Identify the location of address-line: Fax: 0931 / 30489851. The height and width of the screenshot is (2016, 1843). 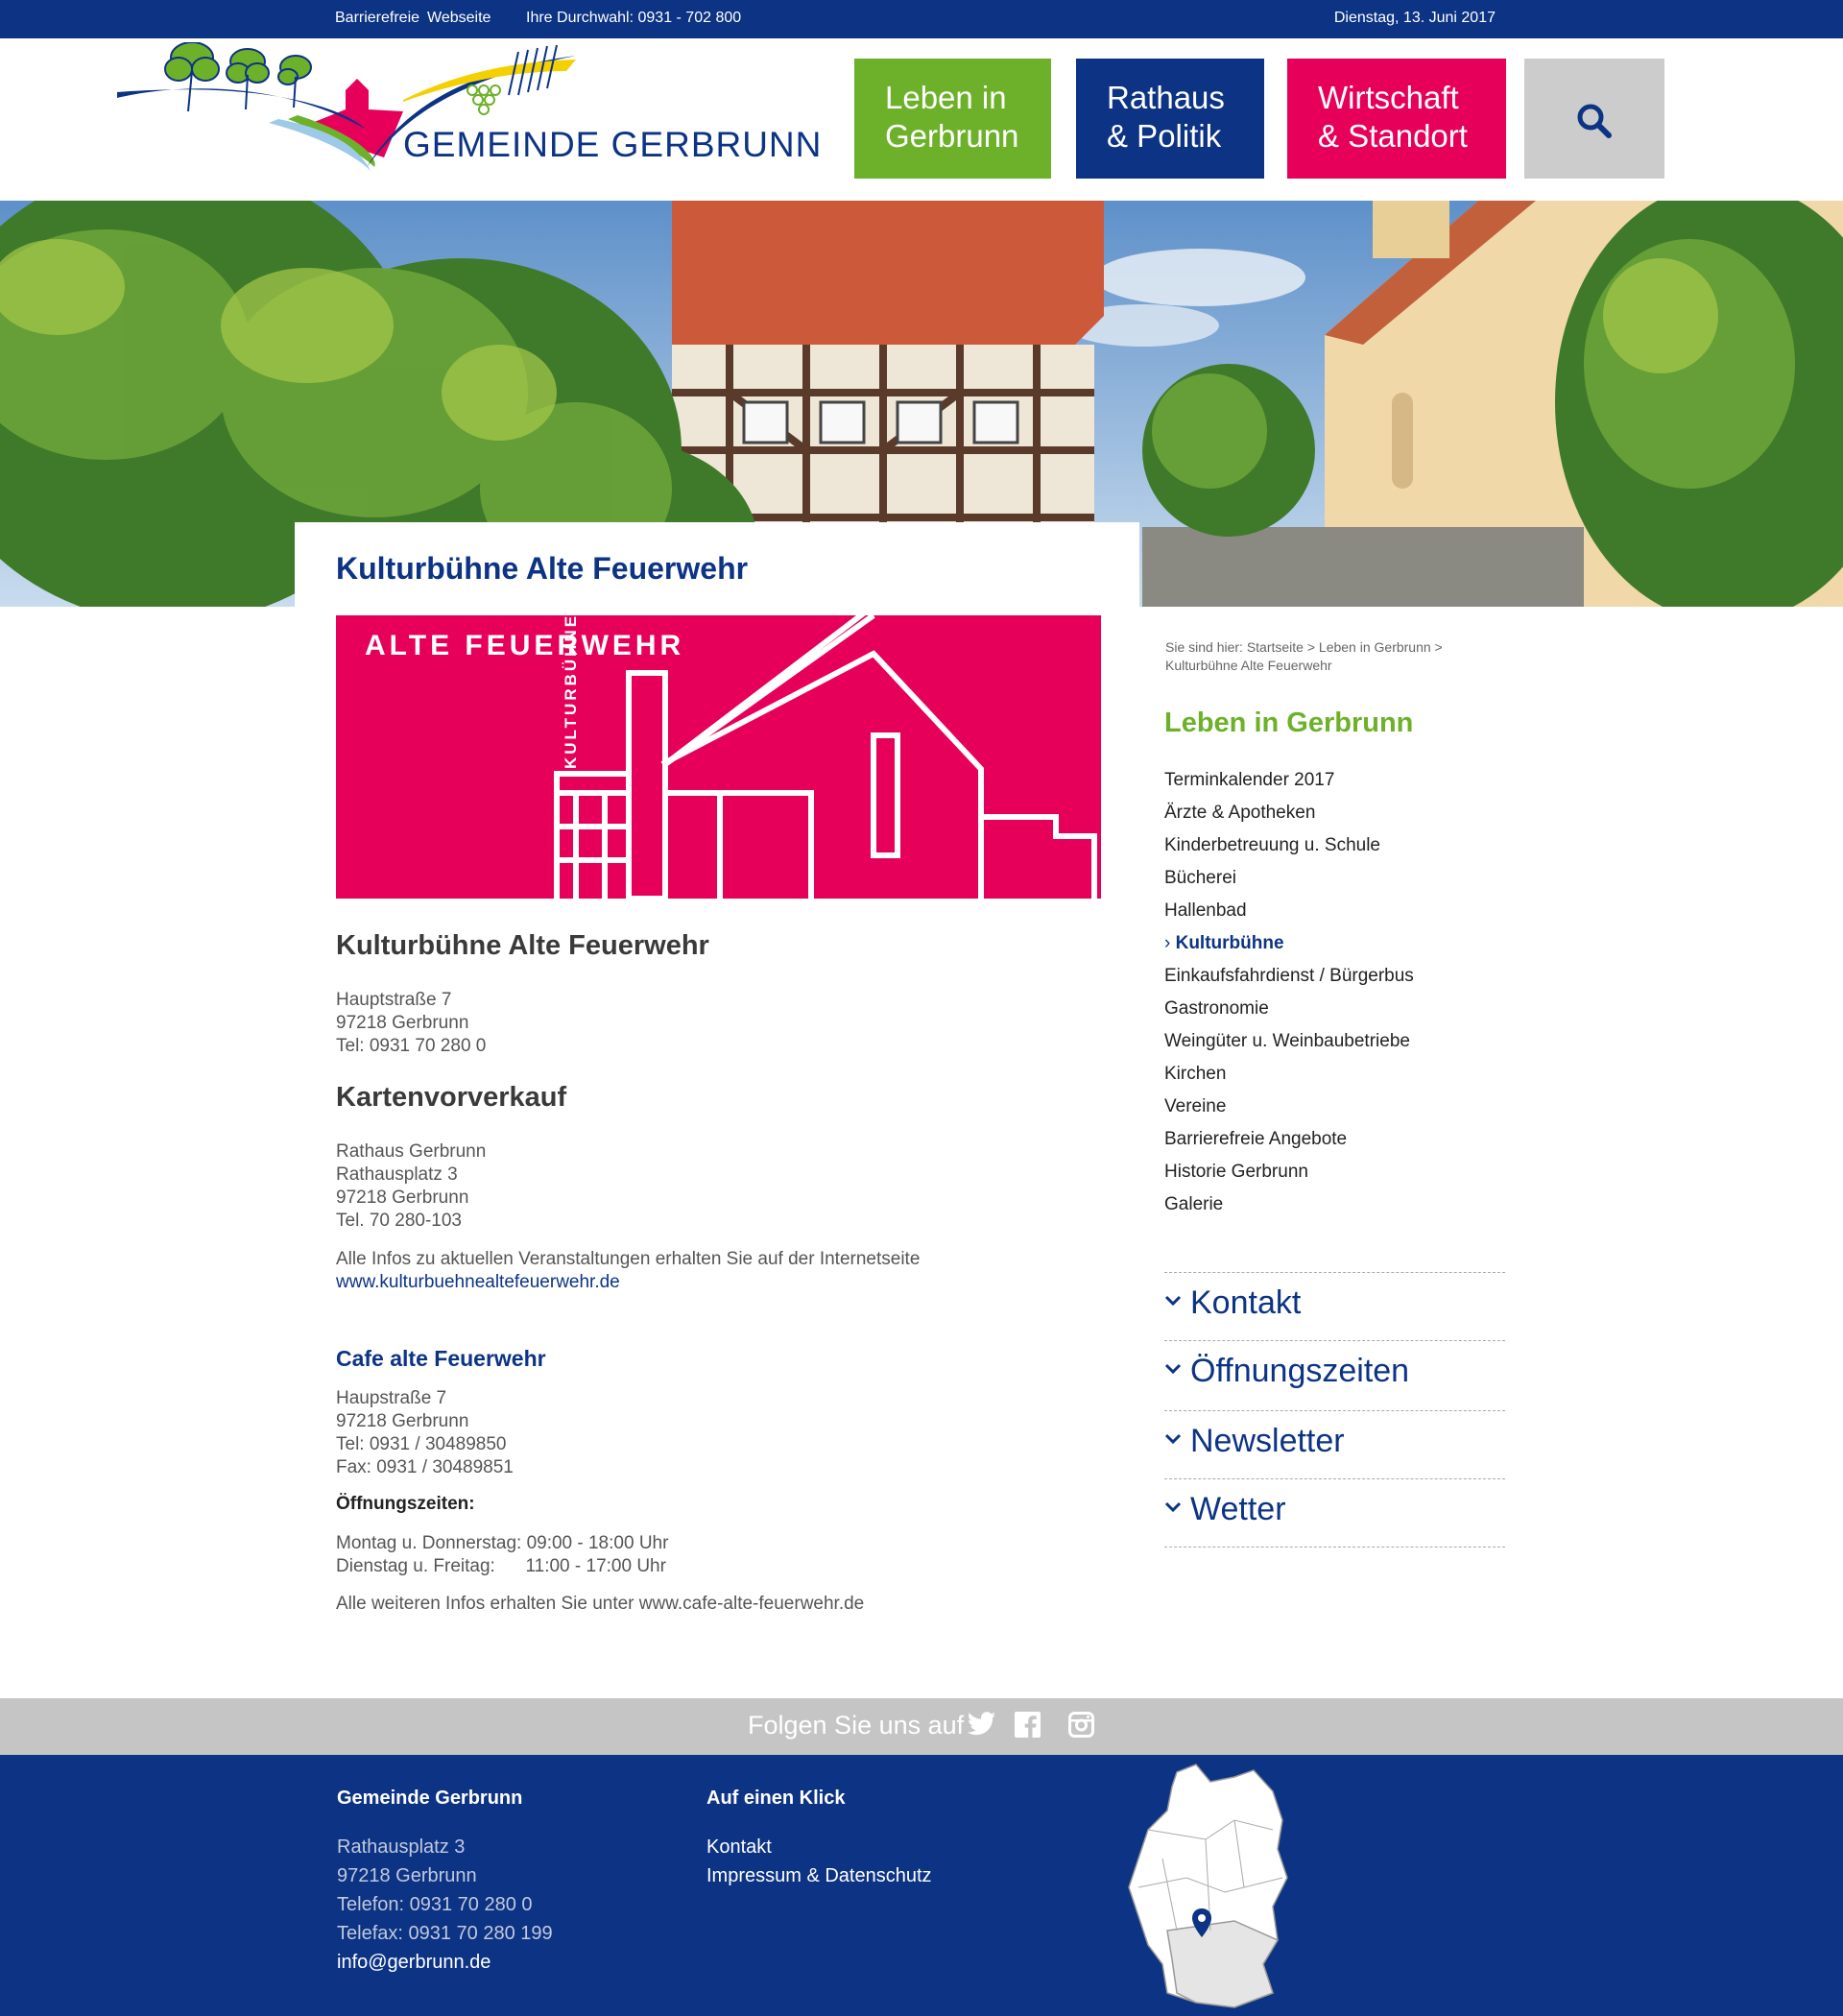
(425, 1467).